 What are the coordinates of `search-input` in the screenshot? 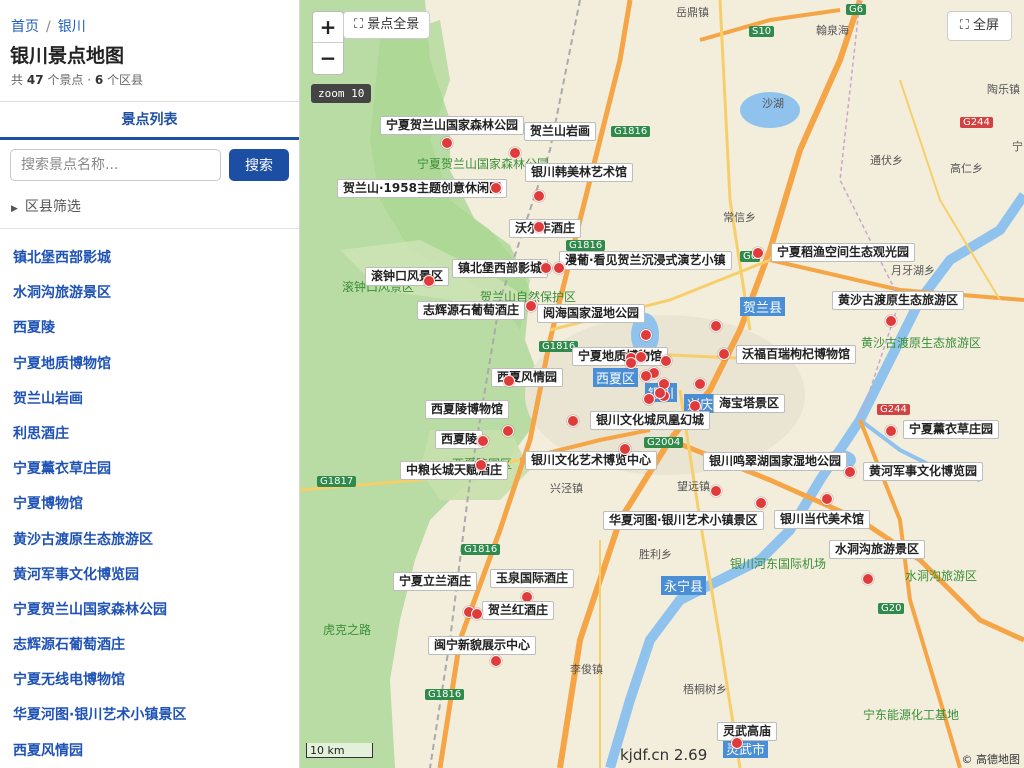 It's located at (115, 165).